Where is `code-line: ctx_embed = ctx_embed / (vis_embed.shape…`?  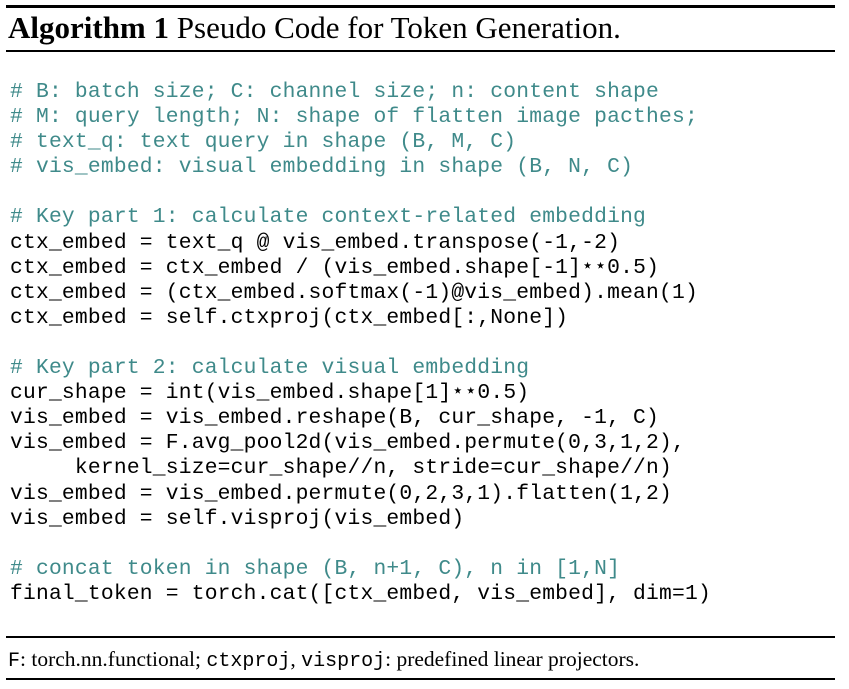
code-line: ctx_embed = ctx_embed / (vis_embed.shape… is located at coordinates (335, 267).